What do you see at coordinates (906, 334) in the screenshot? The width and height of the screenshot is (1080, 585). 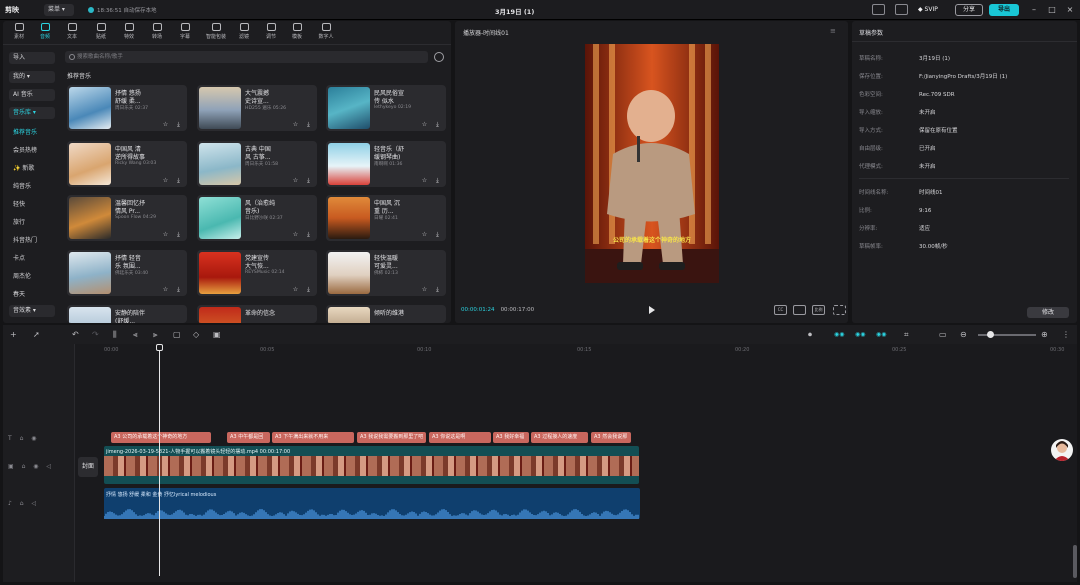 I see `preview-axis-icon: ⌗` at bounding box center [906, 334].